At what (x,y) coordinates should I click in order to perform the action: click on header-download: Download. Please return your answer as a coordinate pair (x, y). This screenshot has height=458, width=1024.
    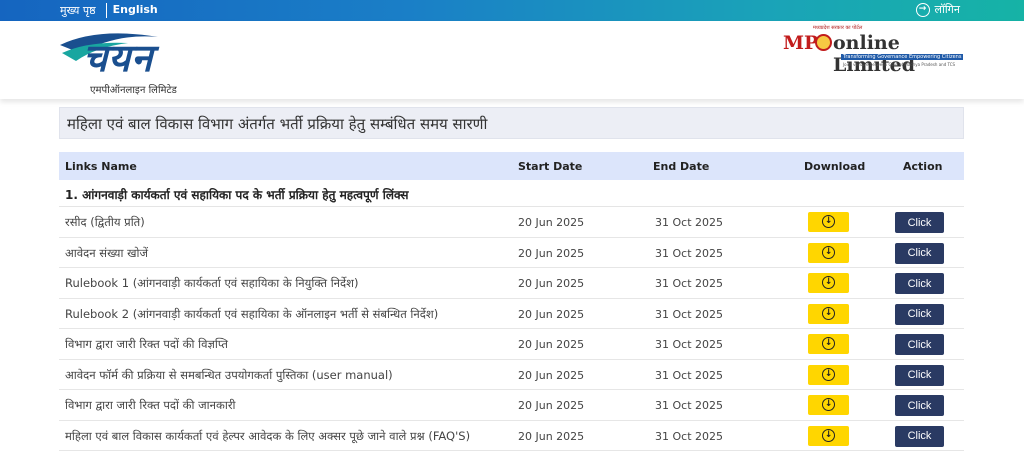
    Looking at the image, I should click on (835, 166).